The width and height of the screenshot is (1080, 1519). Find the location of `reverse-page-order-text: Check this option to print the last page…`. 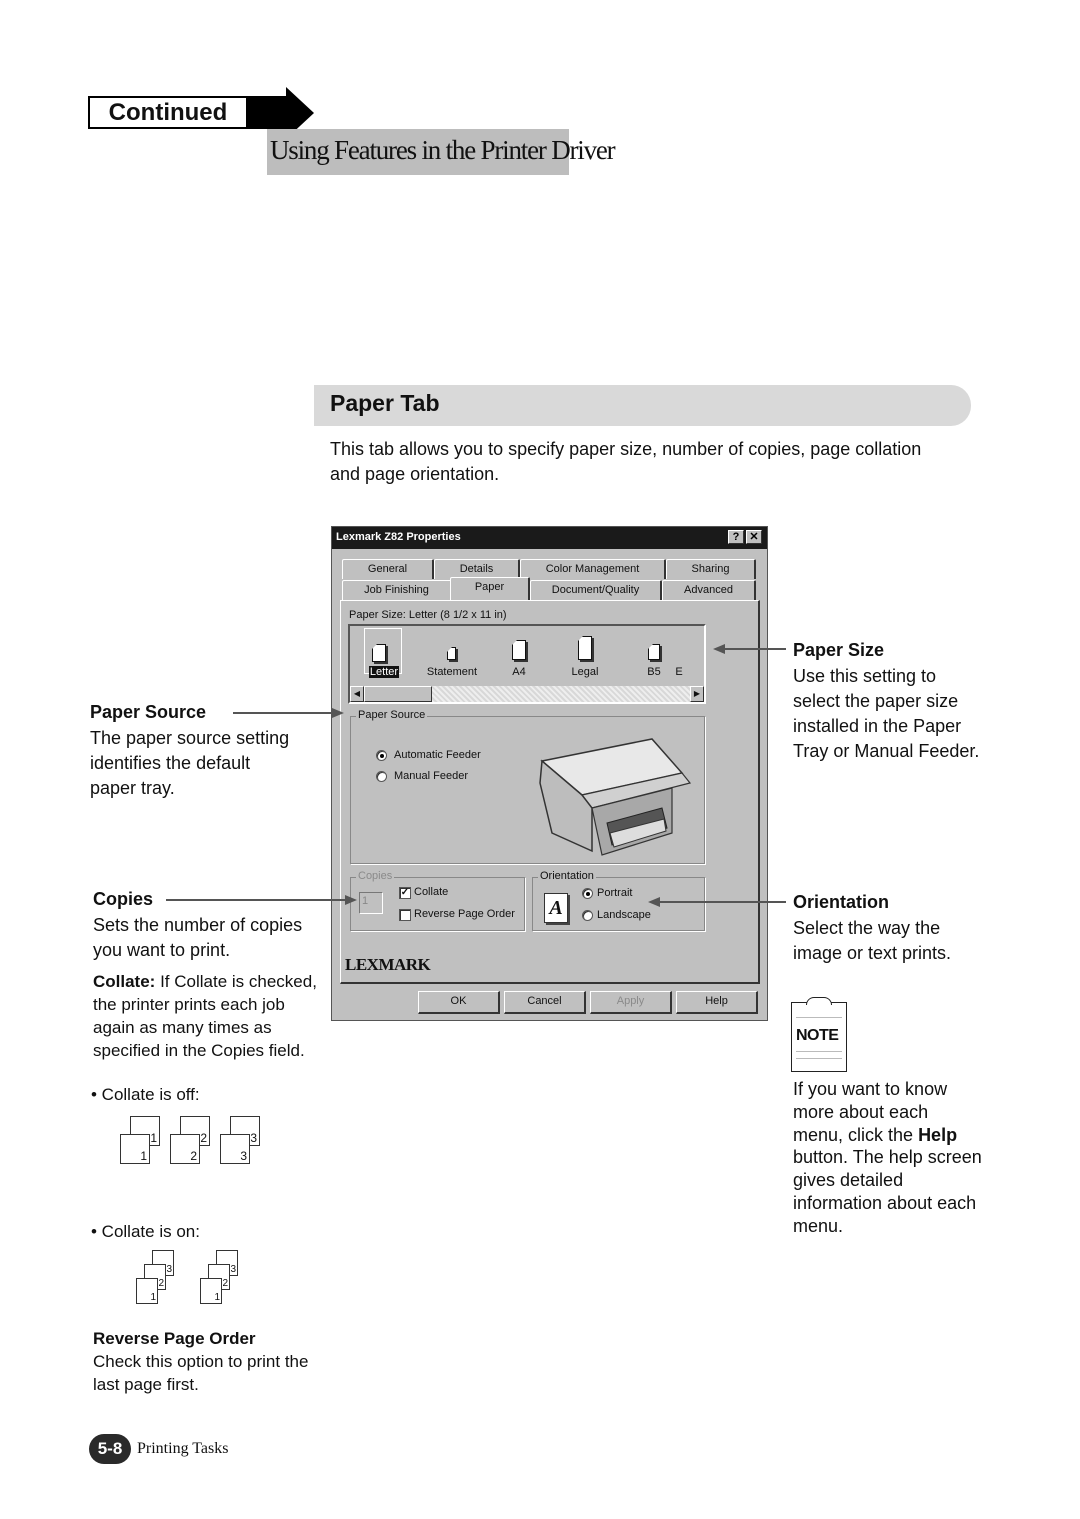

reverse-page-order-text: Check this option to print the last page… is located at coordinates (201, 1373).